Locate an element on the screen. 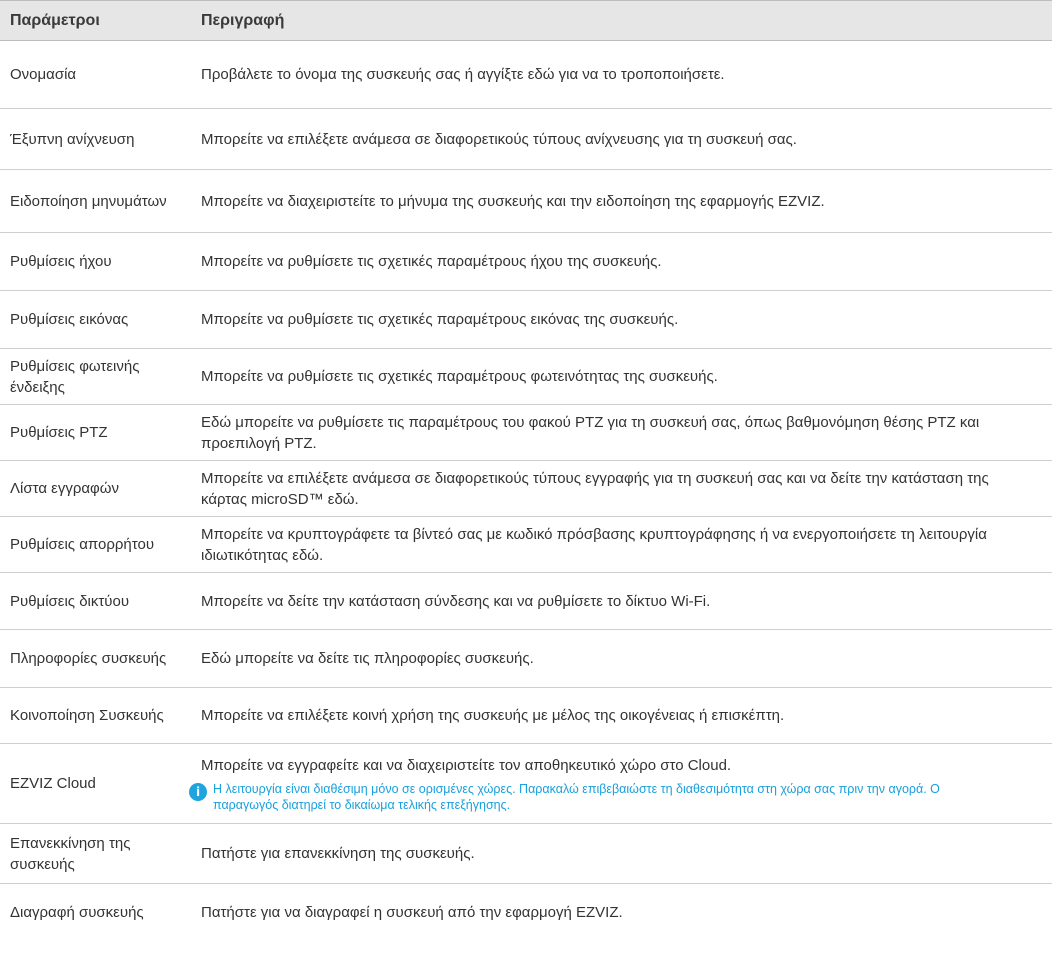  param-name: Ονομασία is located at coordinates (95, 74).